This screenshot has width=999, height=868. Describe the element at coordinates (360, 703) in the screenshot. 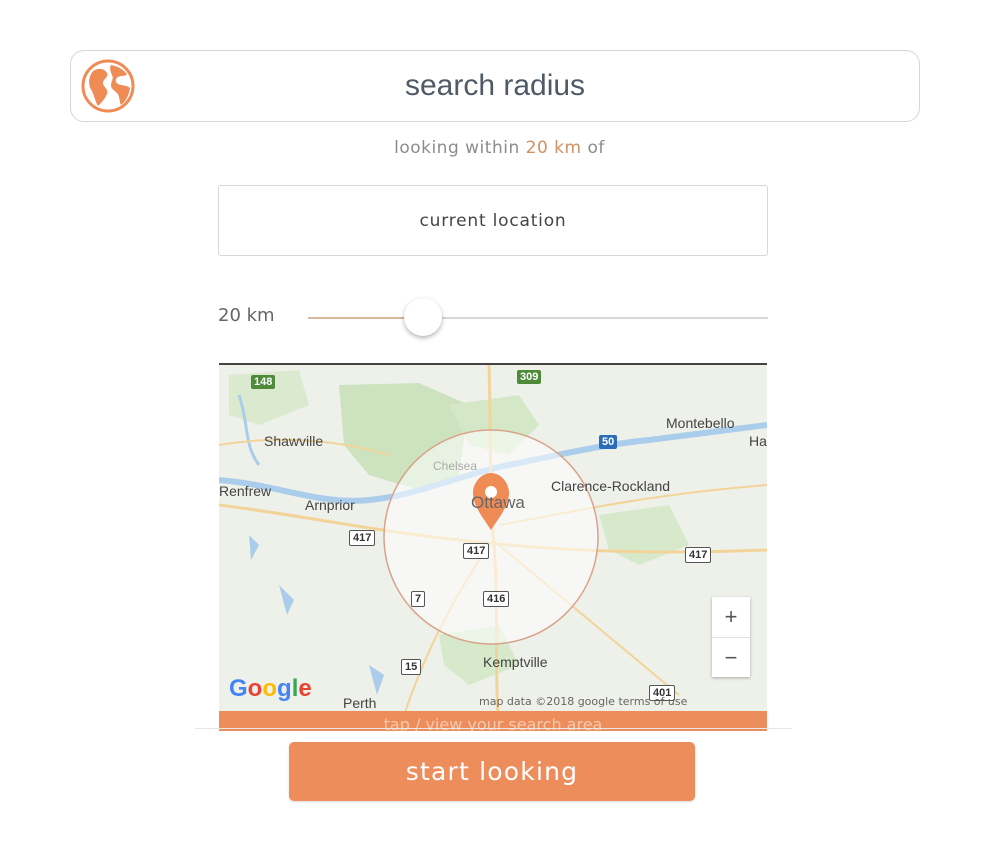

I see `map-label-perth: Perth` at that location.